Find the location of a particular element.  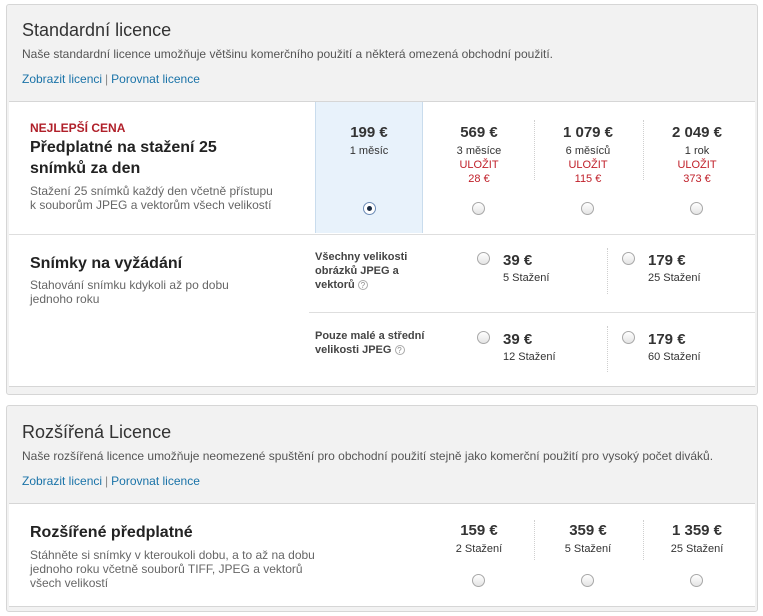

all-sizes-25-radio is located at coordinates (628, 258).